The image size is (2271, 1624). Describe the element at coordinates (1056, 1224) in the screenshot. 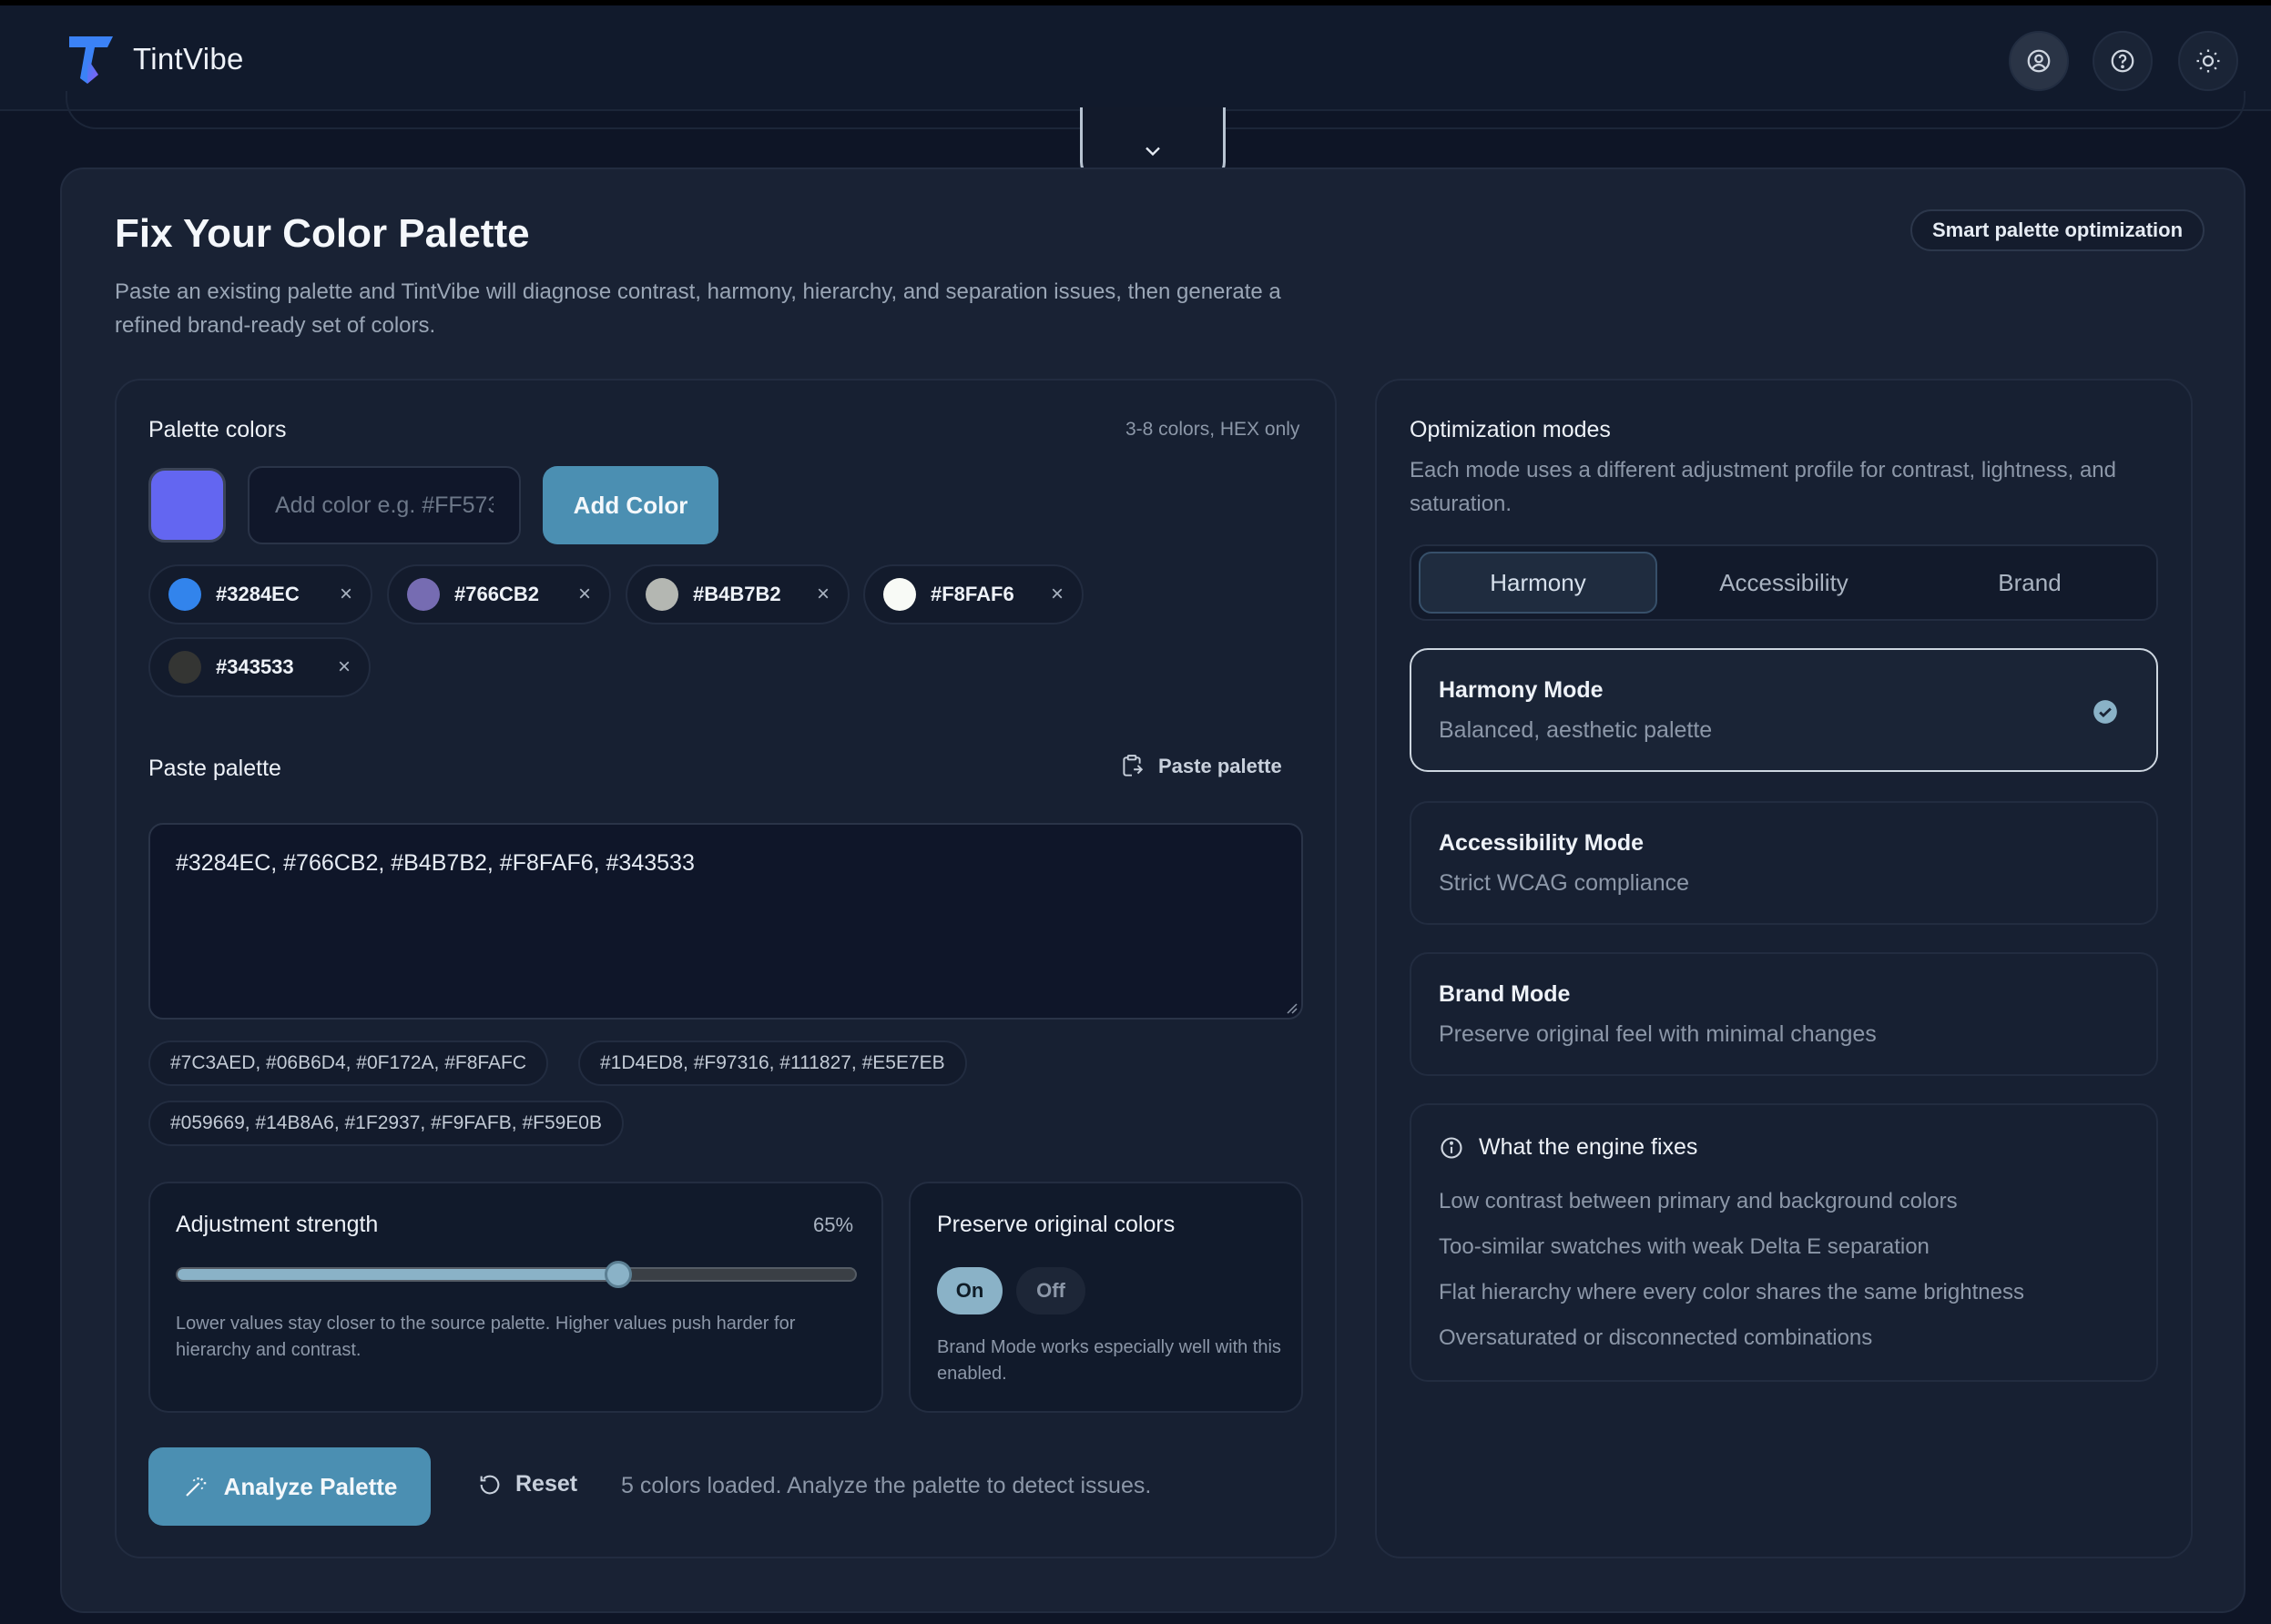

I see `preserve-colors-label: Preserve original colors` at that location.